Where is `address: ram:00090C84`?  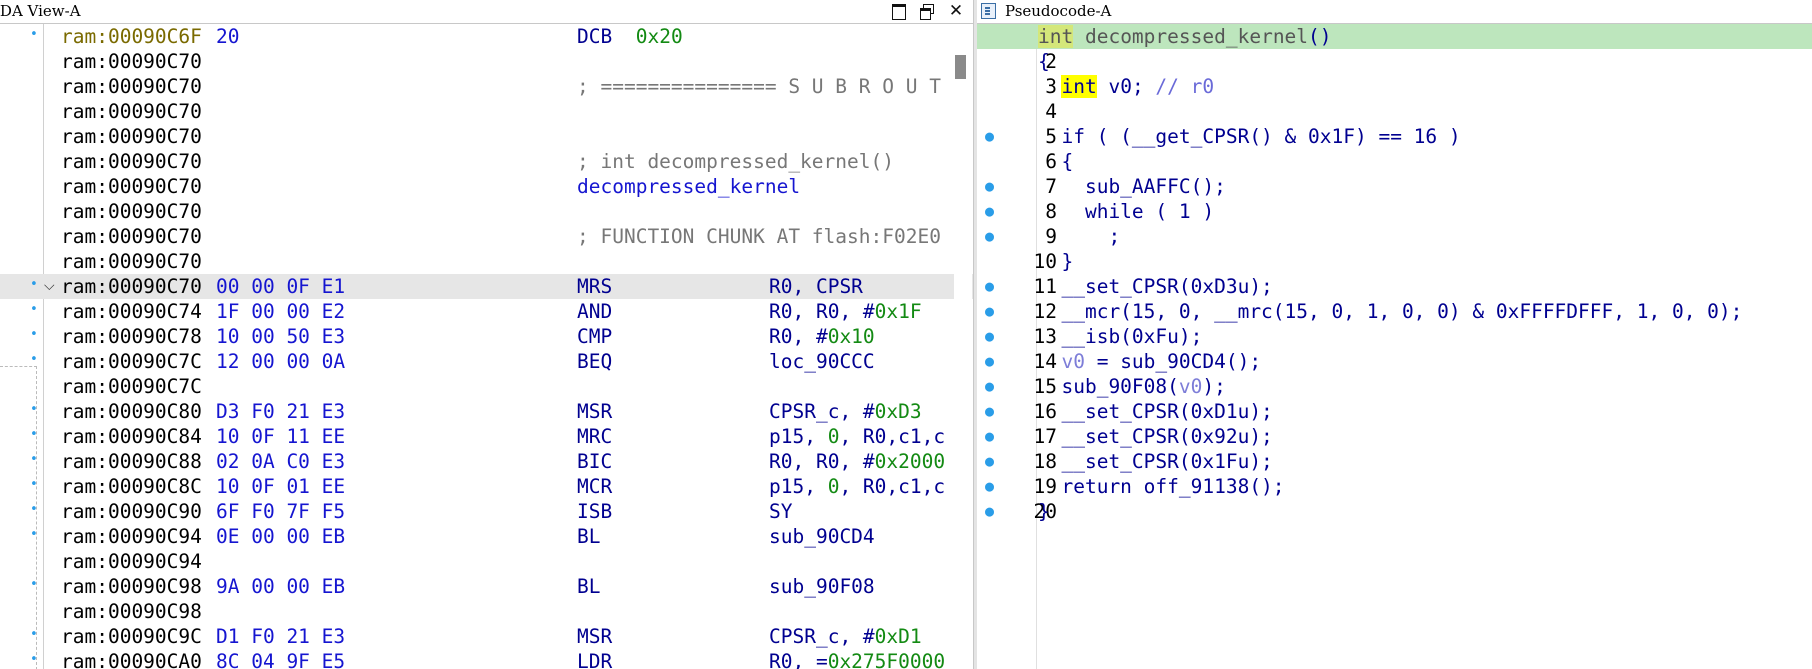
address: ram:00090C84 is located at coordinates (131, 436).